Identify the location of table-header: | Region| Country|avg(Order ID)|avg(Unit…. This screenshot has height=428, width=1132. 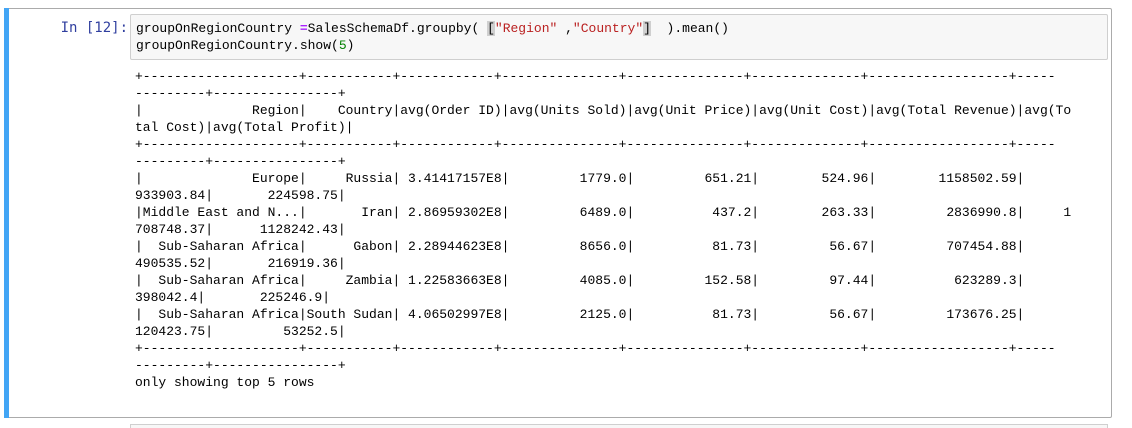
(603, 119).